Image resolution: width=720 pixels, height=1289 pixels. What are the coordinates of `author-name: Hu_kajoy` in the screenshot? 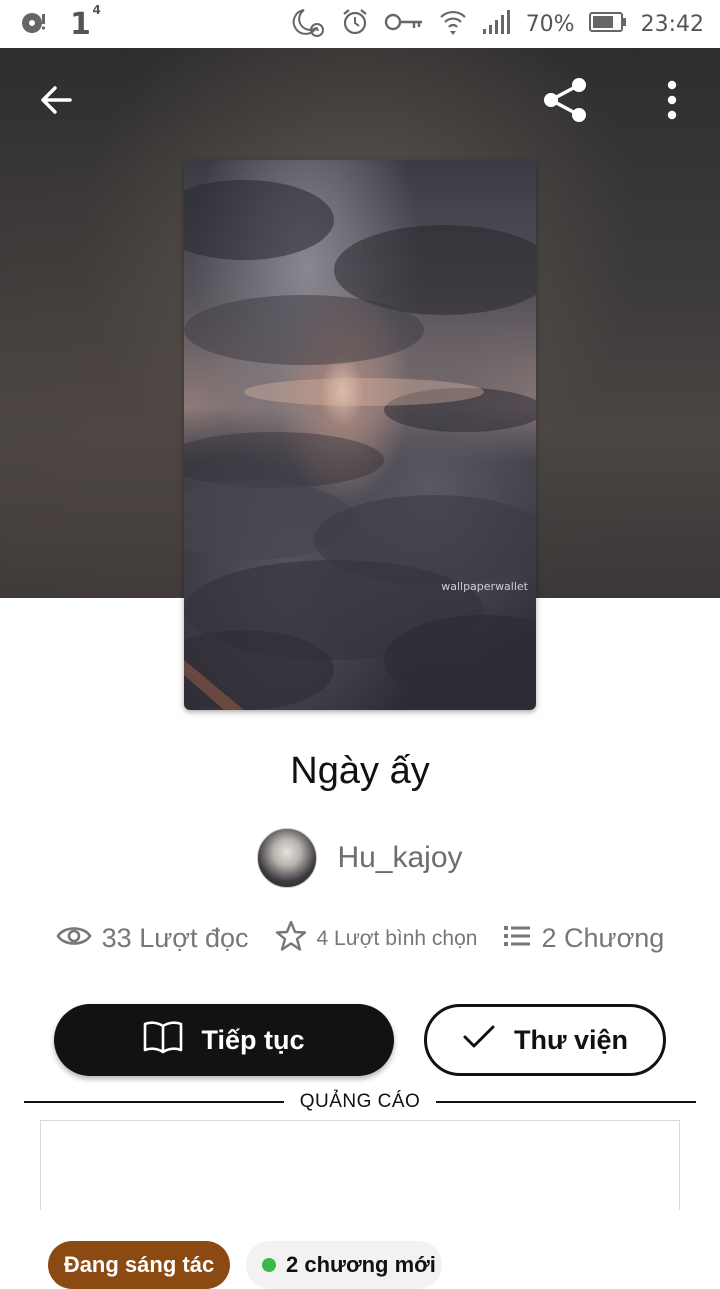 It's located at (399, 858).